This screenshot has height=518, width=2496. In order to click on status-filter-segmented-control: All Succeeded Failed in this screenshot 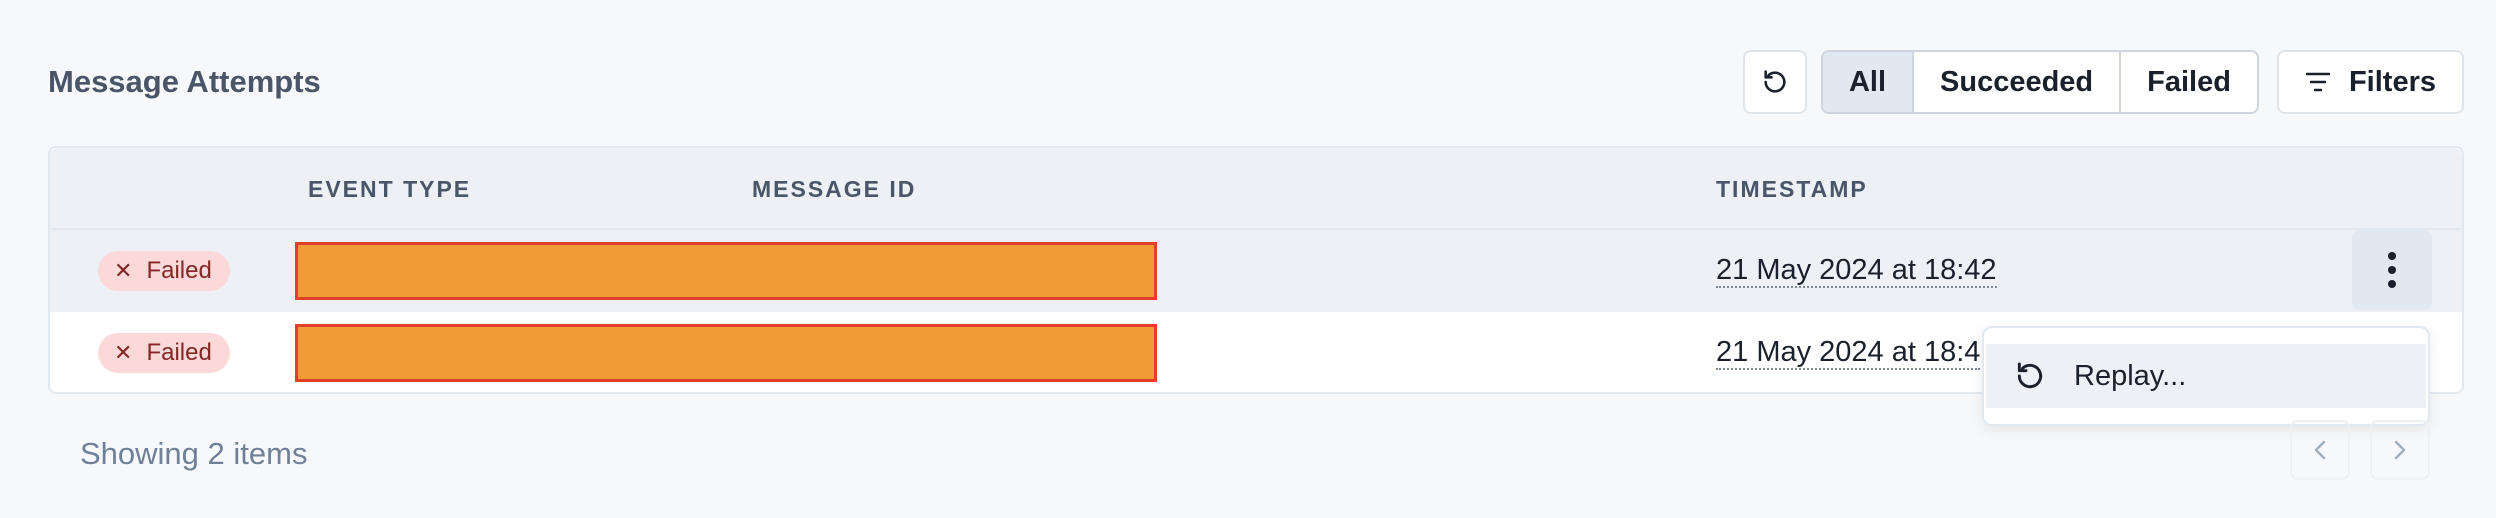, I will do `click(2039, 82)`.